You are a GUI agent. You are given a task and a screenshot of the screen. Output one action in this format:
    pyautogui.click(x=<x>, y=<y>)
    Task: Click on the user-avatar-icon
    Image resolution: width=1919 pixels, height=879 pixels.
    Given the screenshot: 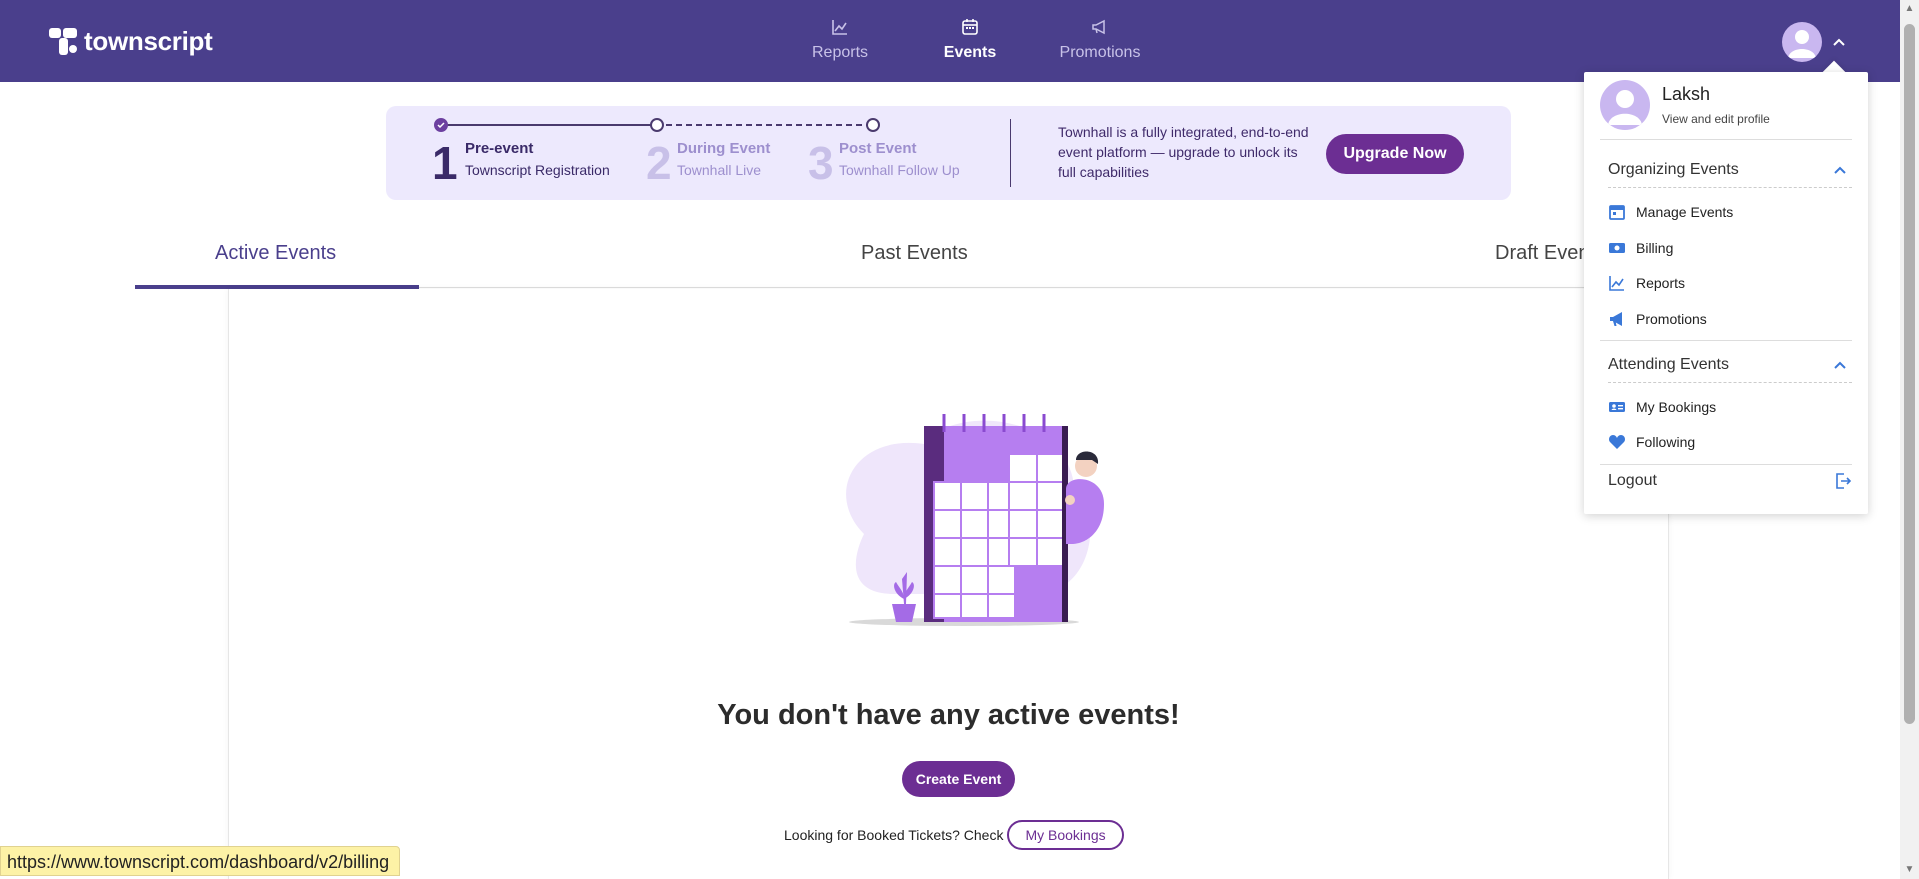 What is the action you would take?
    pyautogui.click(x=1625, y=105)
    